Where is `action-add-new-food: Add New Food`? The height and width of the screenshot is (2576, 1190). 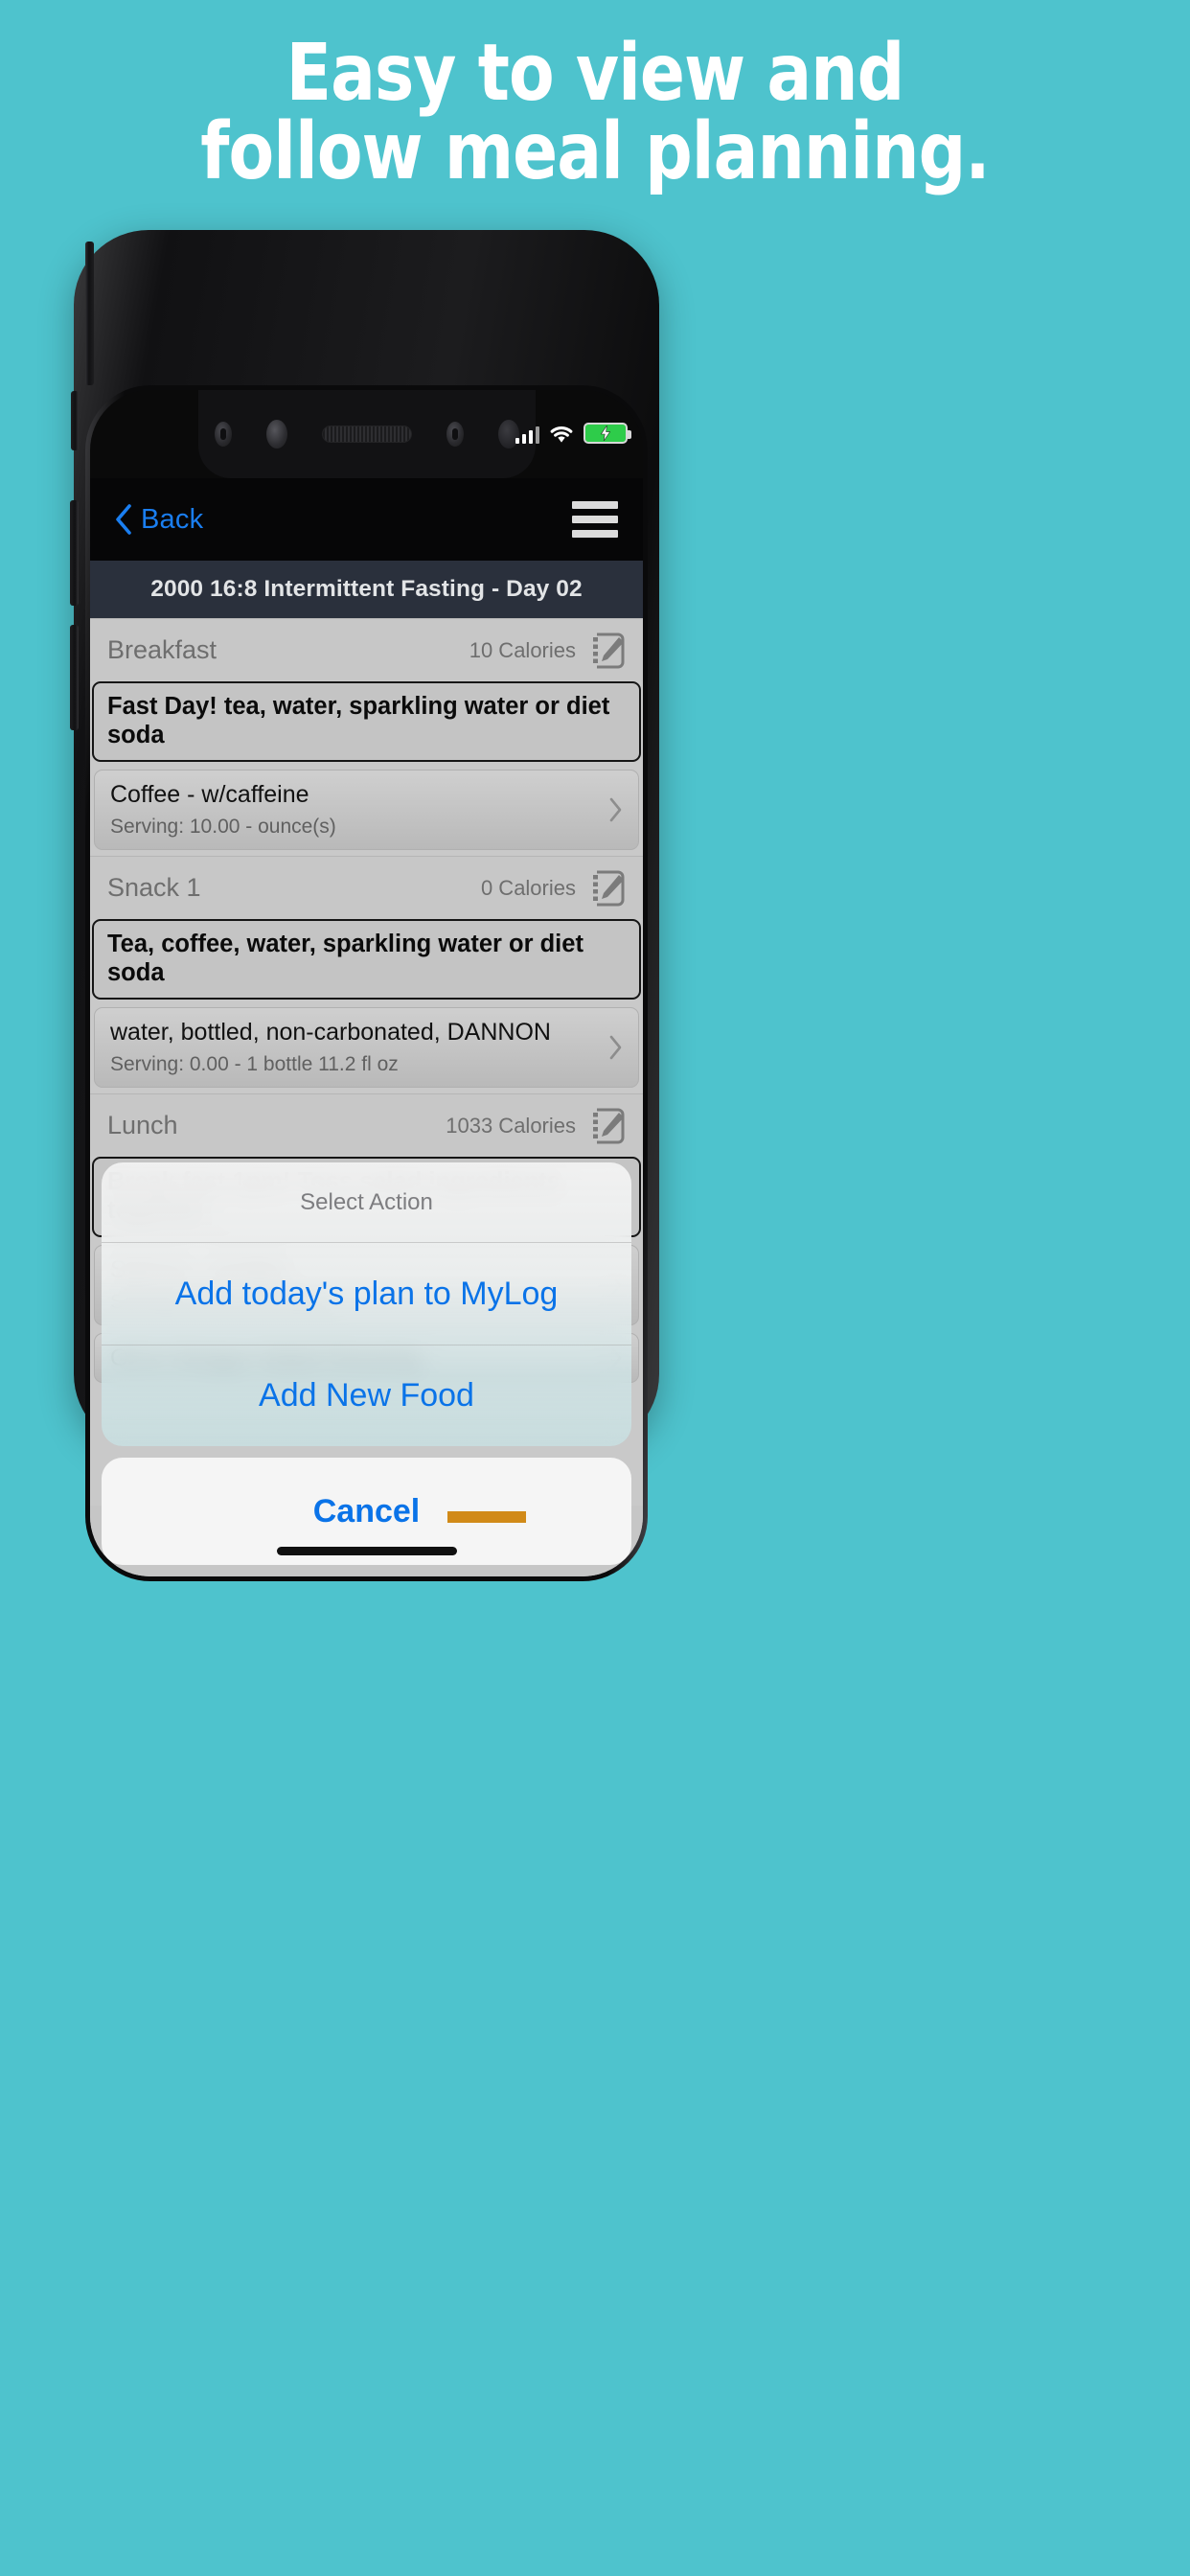 action-add-new-food: Add New Food is located at coordinates (366, 1395).